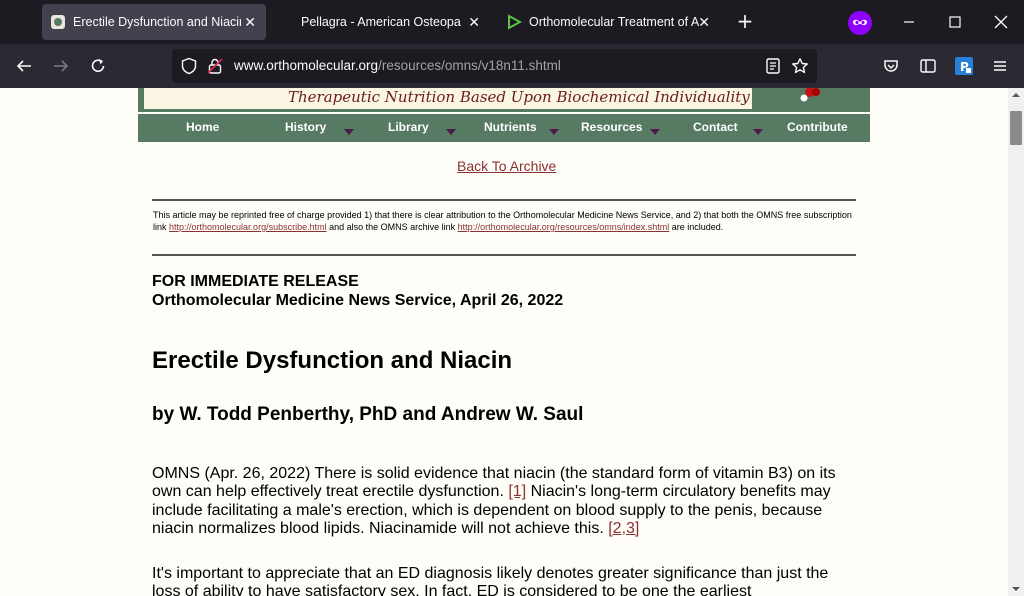 The width and height of the screenshot is (1024, 596). What do you see at coordinates (61, 66) in the screenshot?
I see `forward-arrow-icon` at bounding box center [61, 66].